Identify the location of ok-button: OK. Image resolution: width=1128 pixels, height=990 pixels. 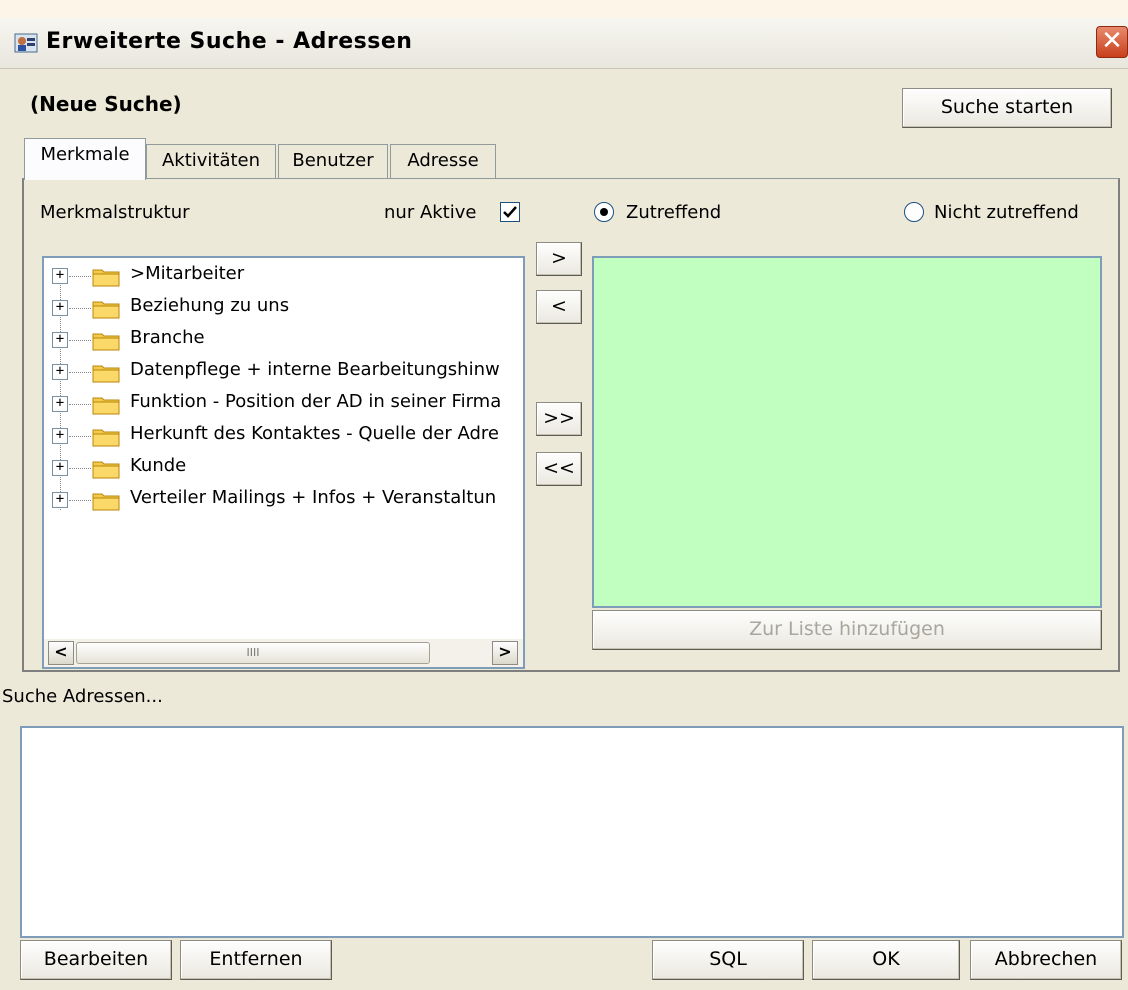
(886, 960).